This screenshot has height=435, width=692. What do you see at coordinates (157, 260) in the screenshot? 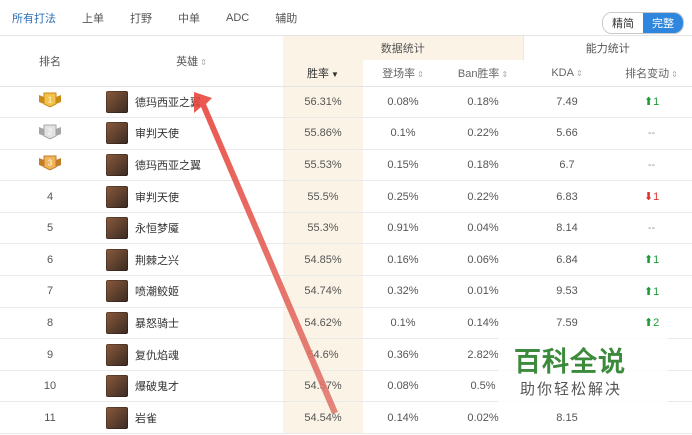
I see `hero-name: 荆棘之兴` at bounding box center [157, 260].